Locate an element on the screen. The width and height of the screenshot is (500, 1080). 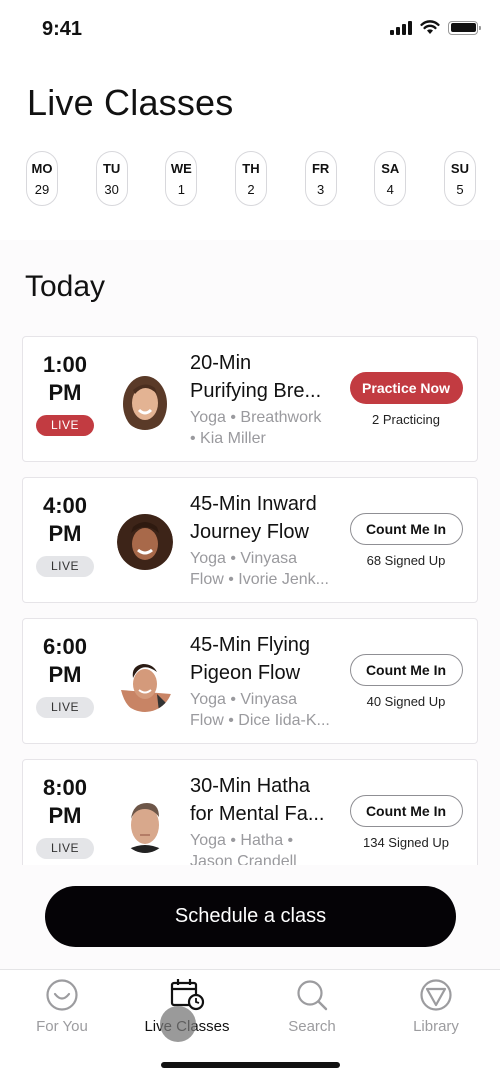
day-pill-we: WE 1 is located at coordinates (181, 178).